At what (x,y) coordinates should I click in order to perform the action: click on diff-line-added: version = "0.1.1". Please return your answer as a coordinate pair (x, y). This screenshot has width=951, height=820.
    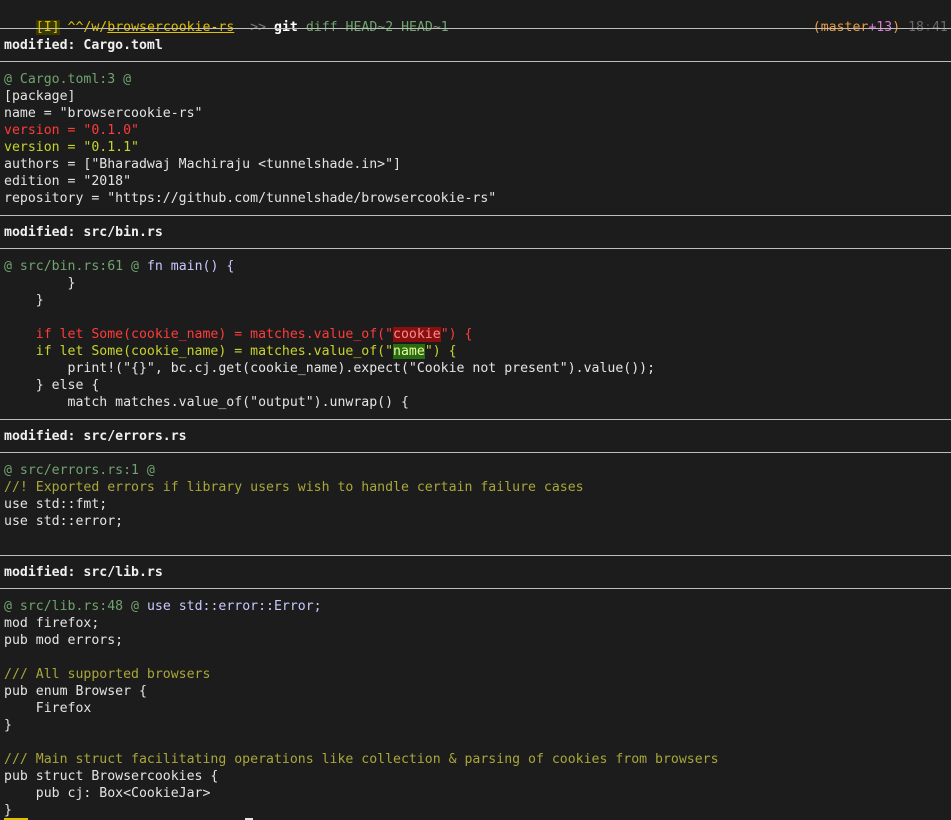
    Looking at the image, I should click on (71, 147).